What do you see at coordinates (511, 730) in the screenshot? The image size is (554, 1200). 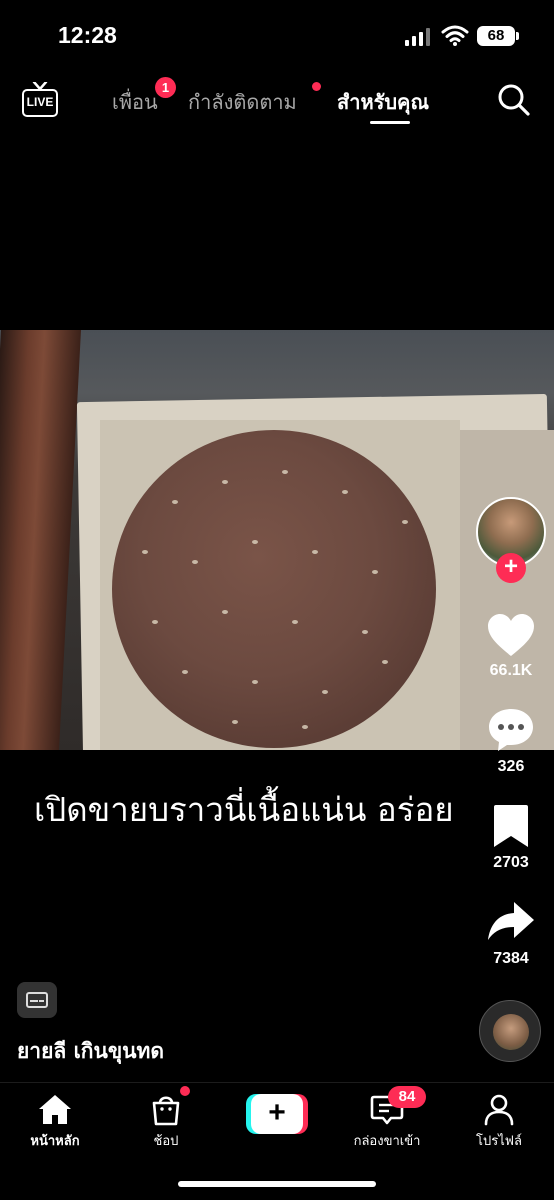 I see `comment-icon` at bounding box center [511, 730].